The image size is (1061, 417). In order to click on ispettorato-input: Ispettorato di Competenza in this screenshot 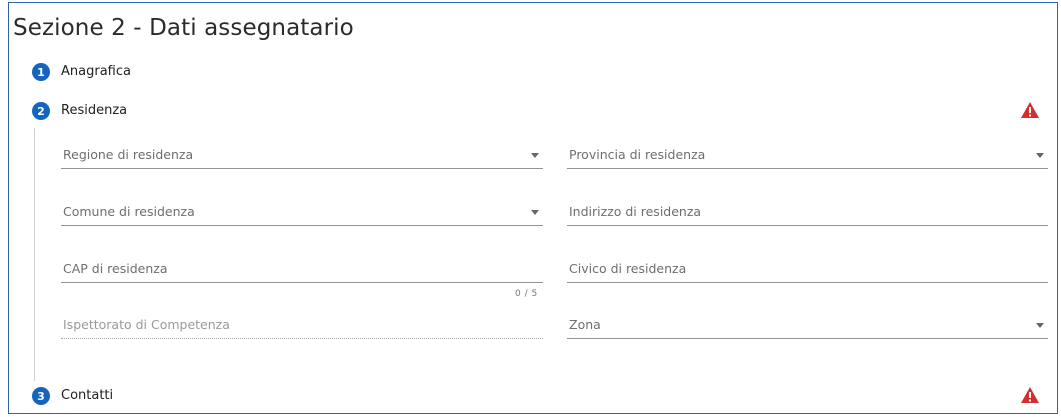, I will do `click(302, 326)`.